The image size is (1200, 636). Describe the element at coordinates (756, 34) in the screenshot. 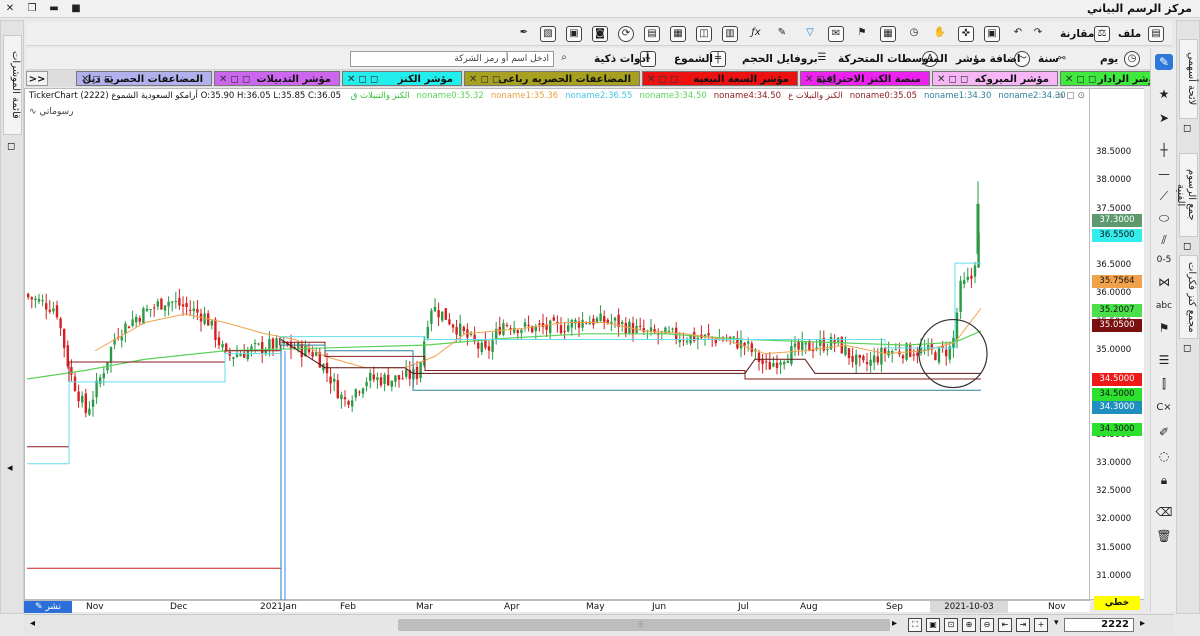

I see `function-icon: ƒx` at that location.